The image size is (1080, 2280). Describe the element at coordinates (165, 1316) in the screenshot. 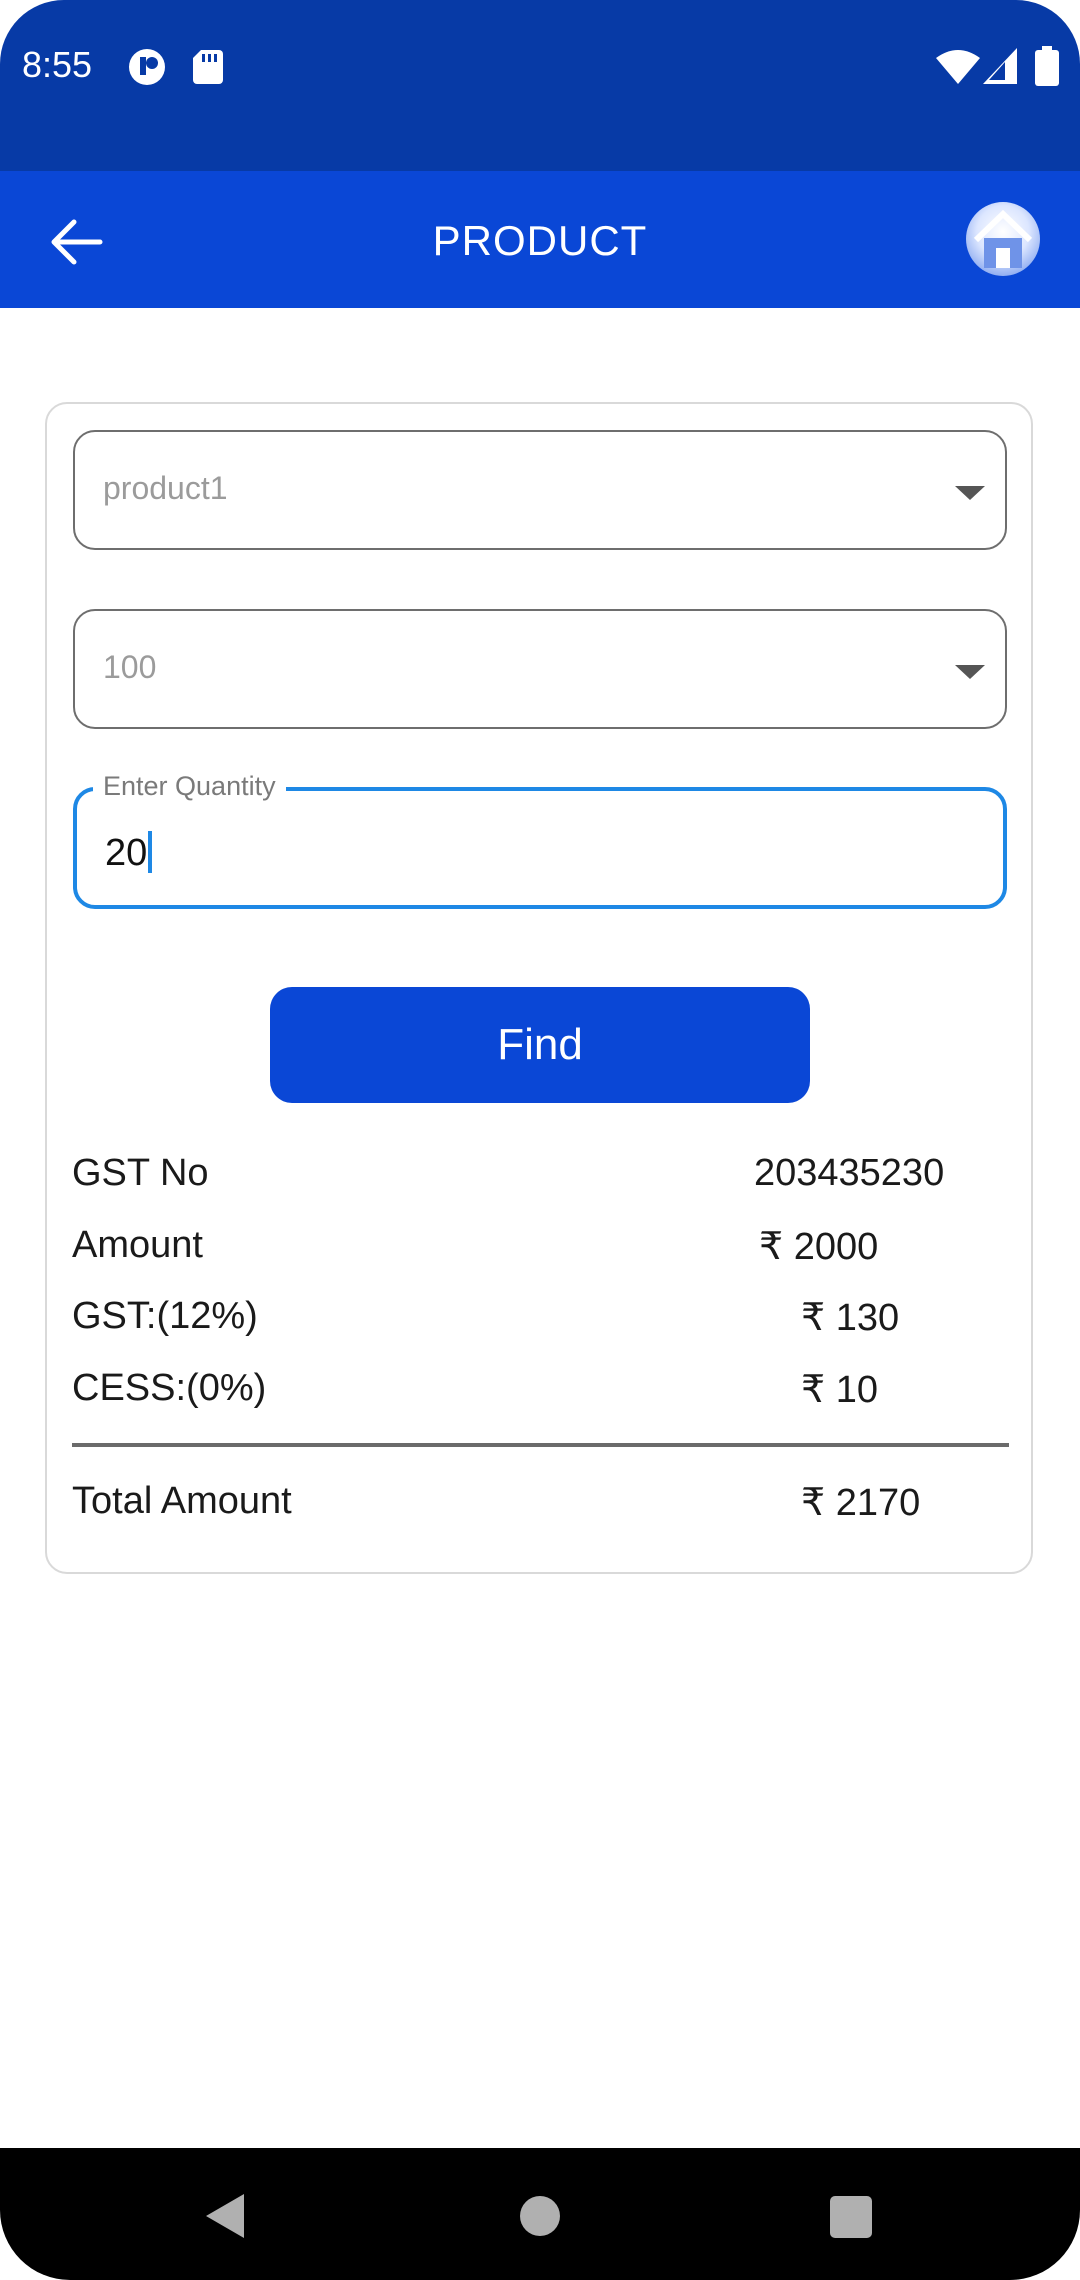

I see `gst-label: GST:(12%)` at that location.